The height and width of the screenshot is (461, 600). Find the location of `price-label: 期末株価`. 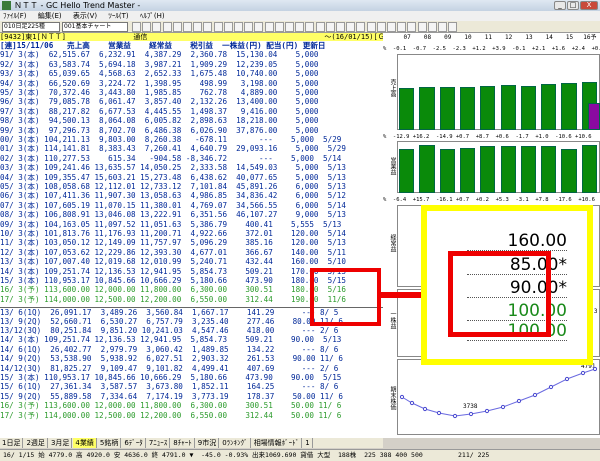

price-label: 期末株価 is located at coordinates (392, 398).